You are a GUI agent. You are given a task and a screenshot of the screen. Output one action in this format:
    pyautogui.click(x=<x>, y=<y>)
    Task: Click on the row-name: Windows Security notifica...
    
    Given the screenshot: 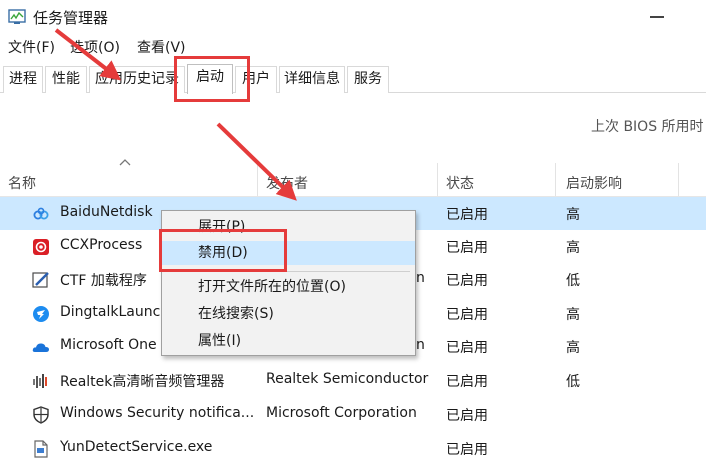 What is the action you would take?
    pyautogui.click(x=157, y=413)
    